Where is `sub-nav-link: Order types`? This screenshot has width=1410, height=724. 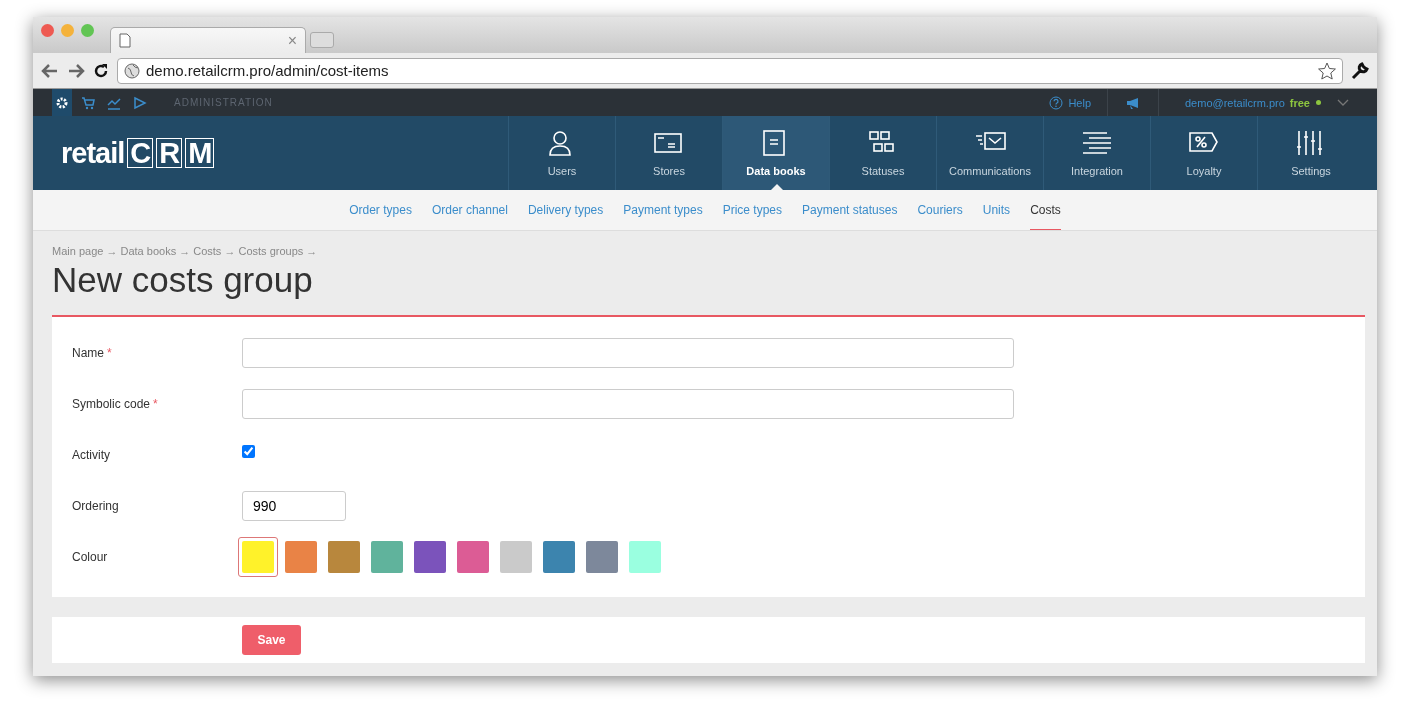 sub-nav-link: Order types is located at coordinates (380, 210).